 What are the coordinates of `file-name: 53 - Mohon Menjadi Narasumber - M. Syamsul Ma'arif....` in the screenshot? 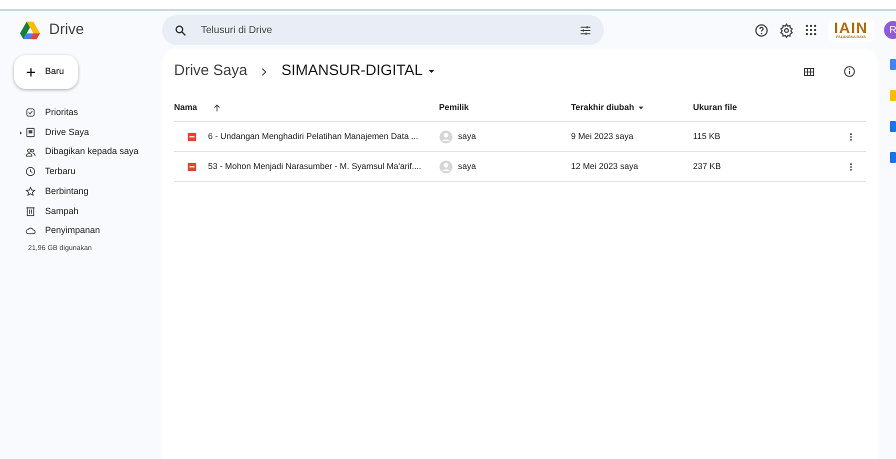 It's located at (315, 166).